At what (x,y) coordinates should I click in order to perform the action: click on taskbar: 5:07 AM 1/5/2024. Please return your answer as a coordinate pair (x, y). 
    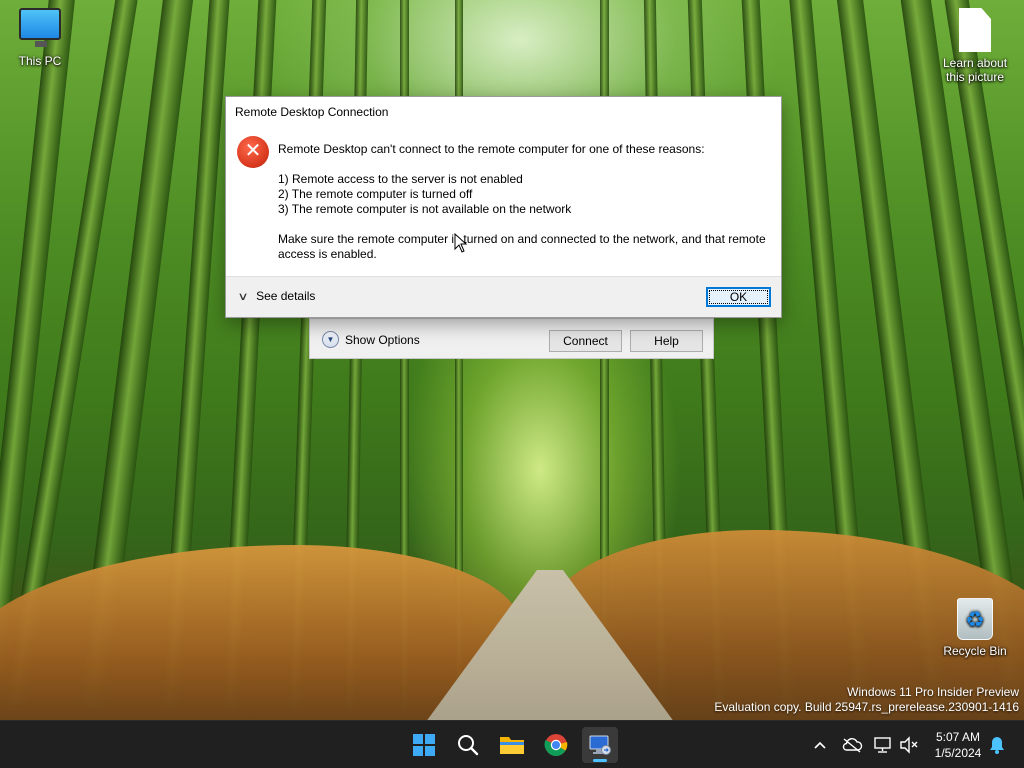
    Looking at the image, I should click on (512, 744).